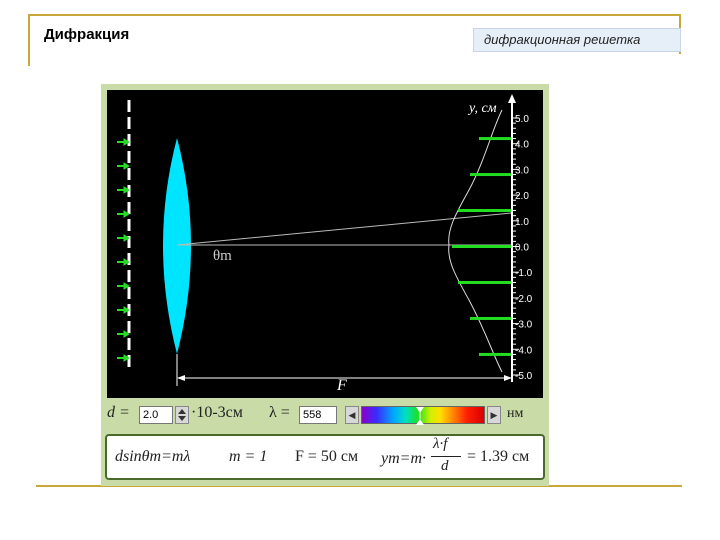 The width and height of the screenshot is (720, 540). What do you see at coordinates (354, 15) in the screenshot?
I see `title-rule-top` at bounding box center [354, 15].